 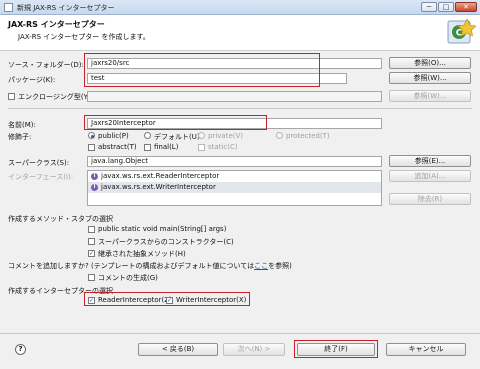 What do you see at coordinates (234, 161) in the screenshot?
I see `superclass-field: java.lang.Object` at bounding box center [234, 161].